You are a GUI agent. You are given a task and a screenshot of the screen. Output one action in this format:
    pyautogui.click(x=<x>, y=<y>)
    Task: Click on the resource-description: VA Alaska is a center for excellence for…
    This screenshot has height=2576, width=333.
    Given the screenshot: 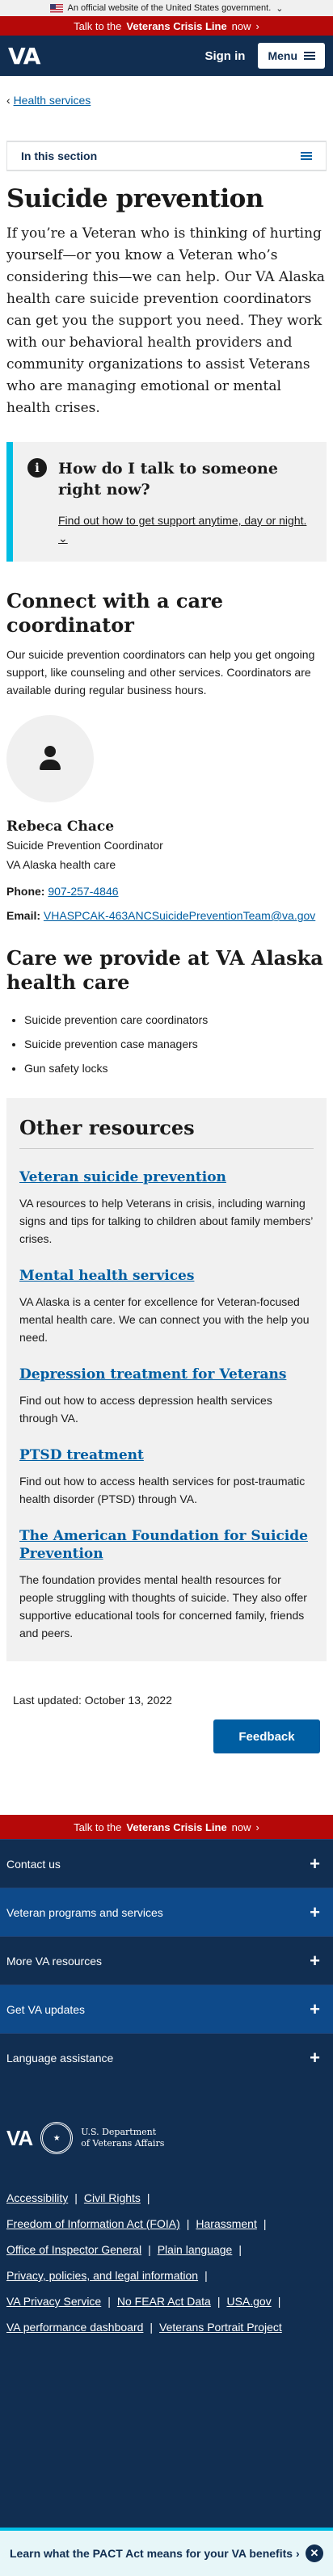 What is the action you would take?
    pyautogui.click(x=165, y=1319)
    